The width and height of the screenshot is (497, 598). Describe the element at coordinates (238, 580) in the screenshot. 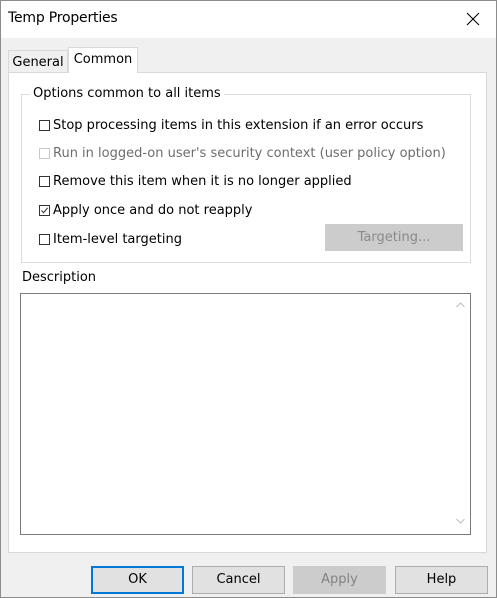

I see `cancel-button: Cancel` at that location.